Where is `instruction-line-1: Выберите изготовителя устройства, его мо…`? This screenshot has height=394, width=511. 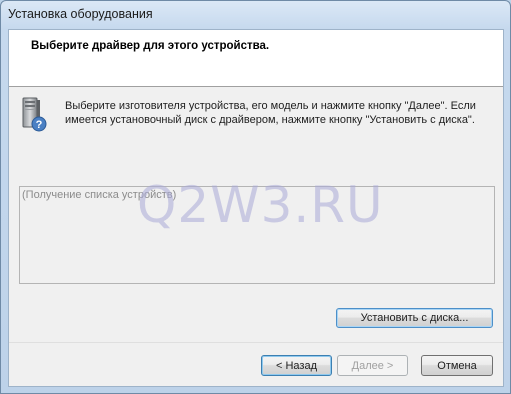 instruction-line-1: Выберите изготовителя устройства, его мо… is located at coordinates (270, 106).